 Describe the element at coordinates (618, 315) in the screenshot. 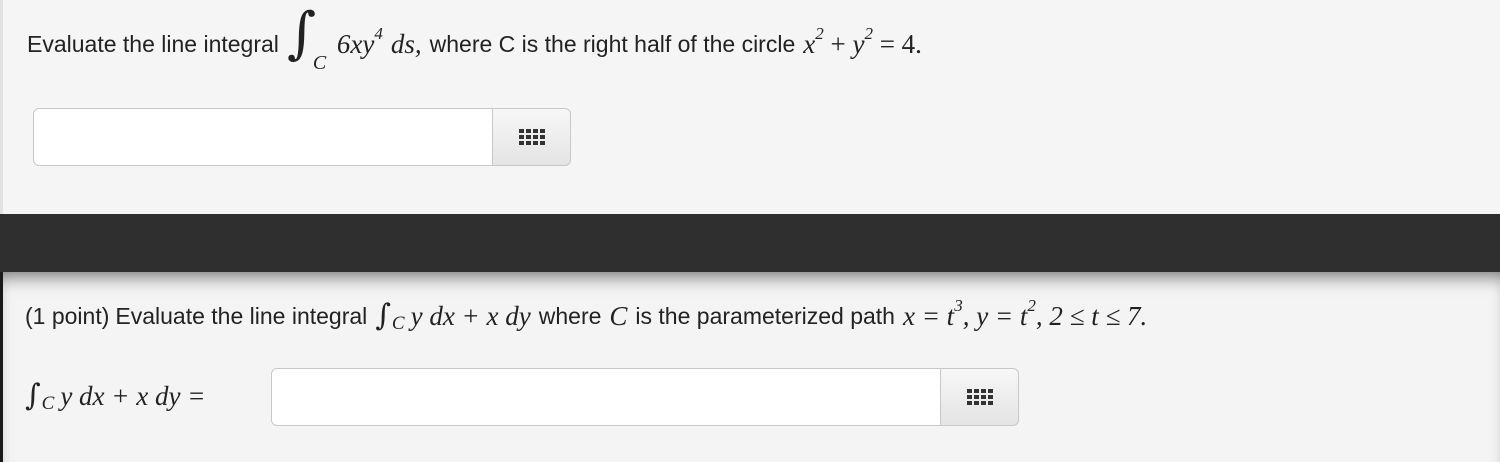

I see `q2-curve-name: C` at that location.